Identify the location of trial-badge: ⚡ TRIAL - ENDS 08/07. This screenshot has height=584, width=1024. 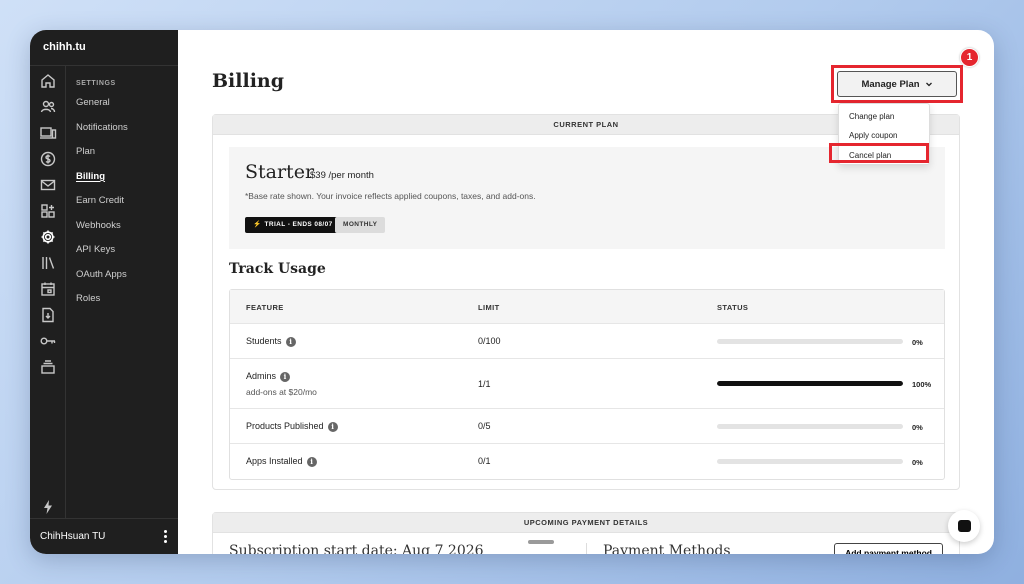
(293, 225).